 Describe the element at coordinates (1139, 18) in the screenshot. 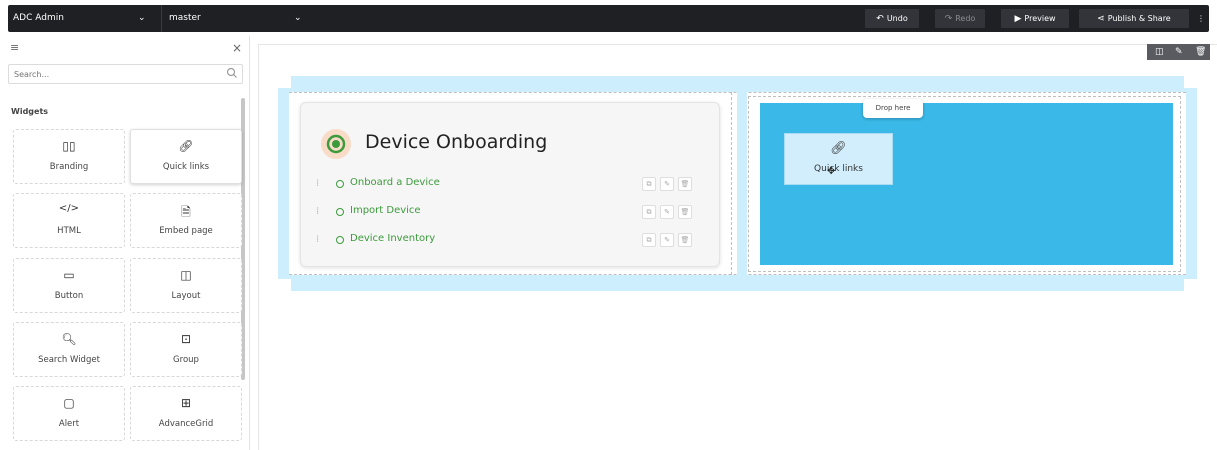

I see `publish-label: Publish & Share` at that location.